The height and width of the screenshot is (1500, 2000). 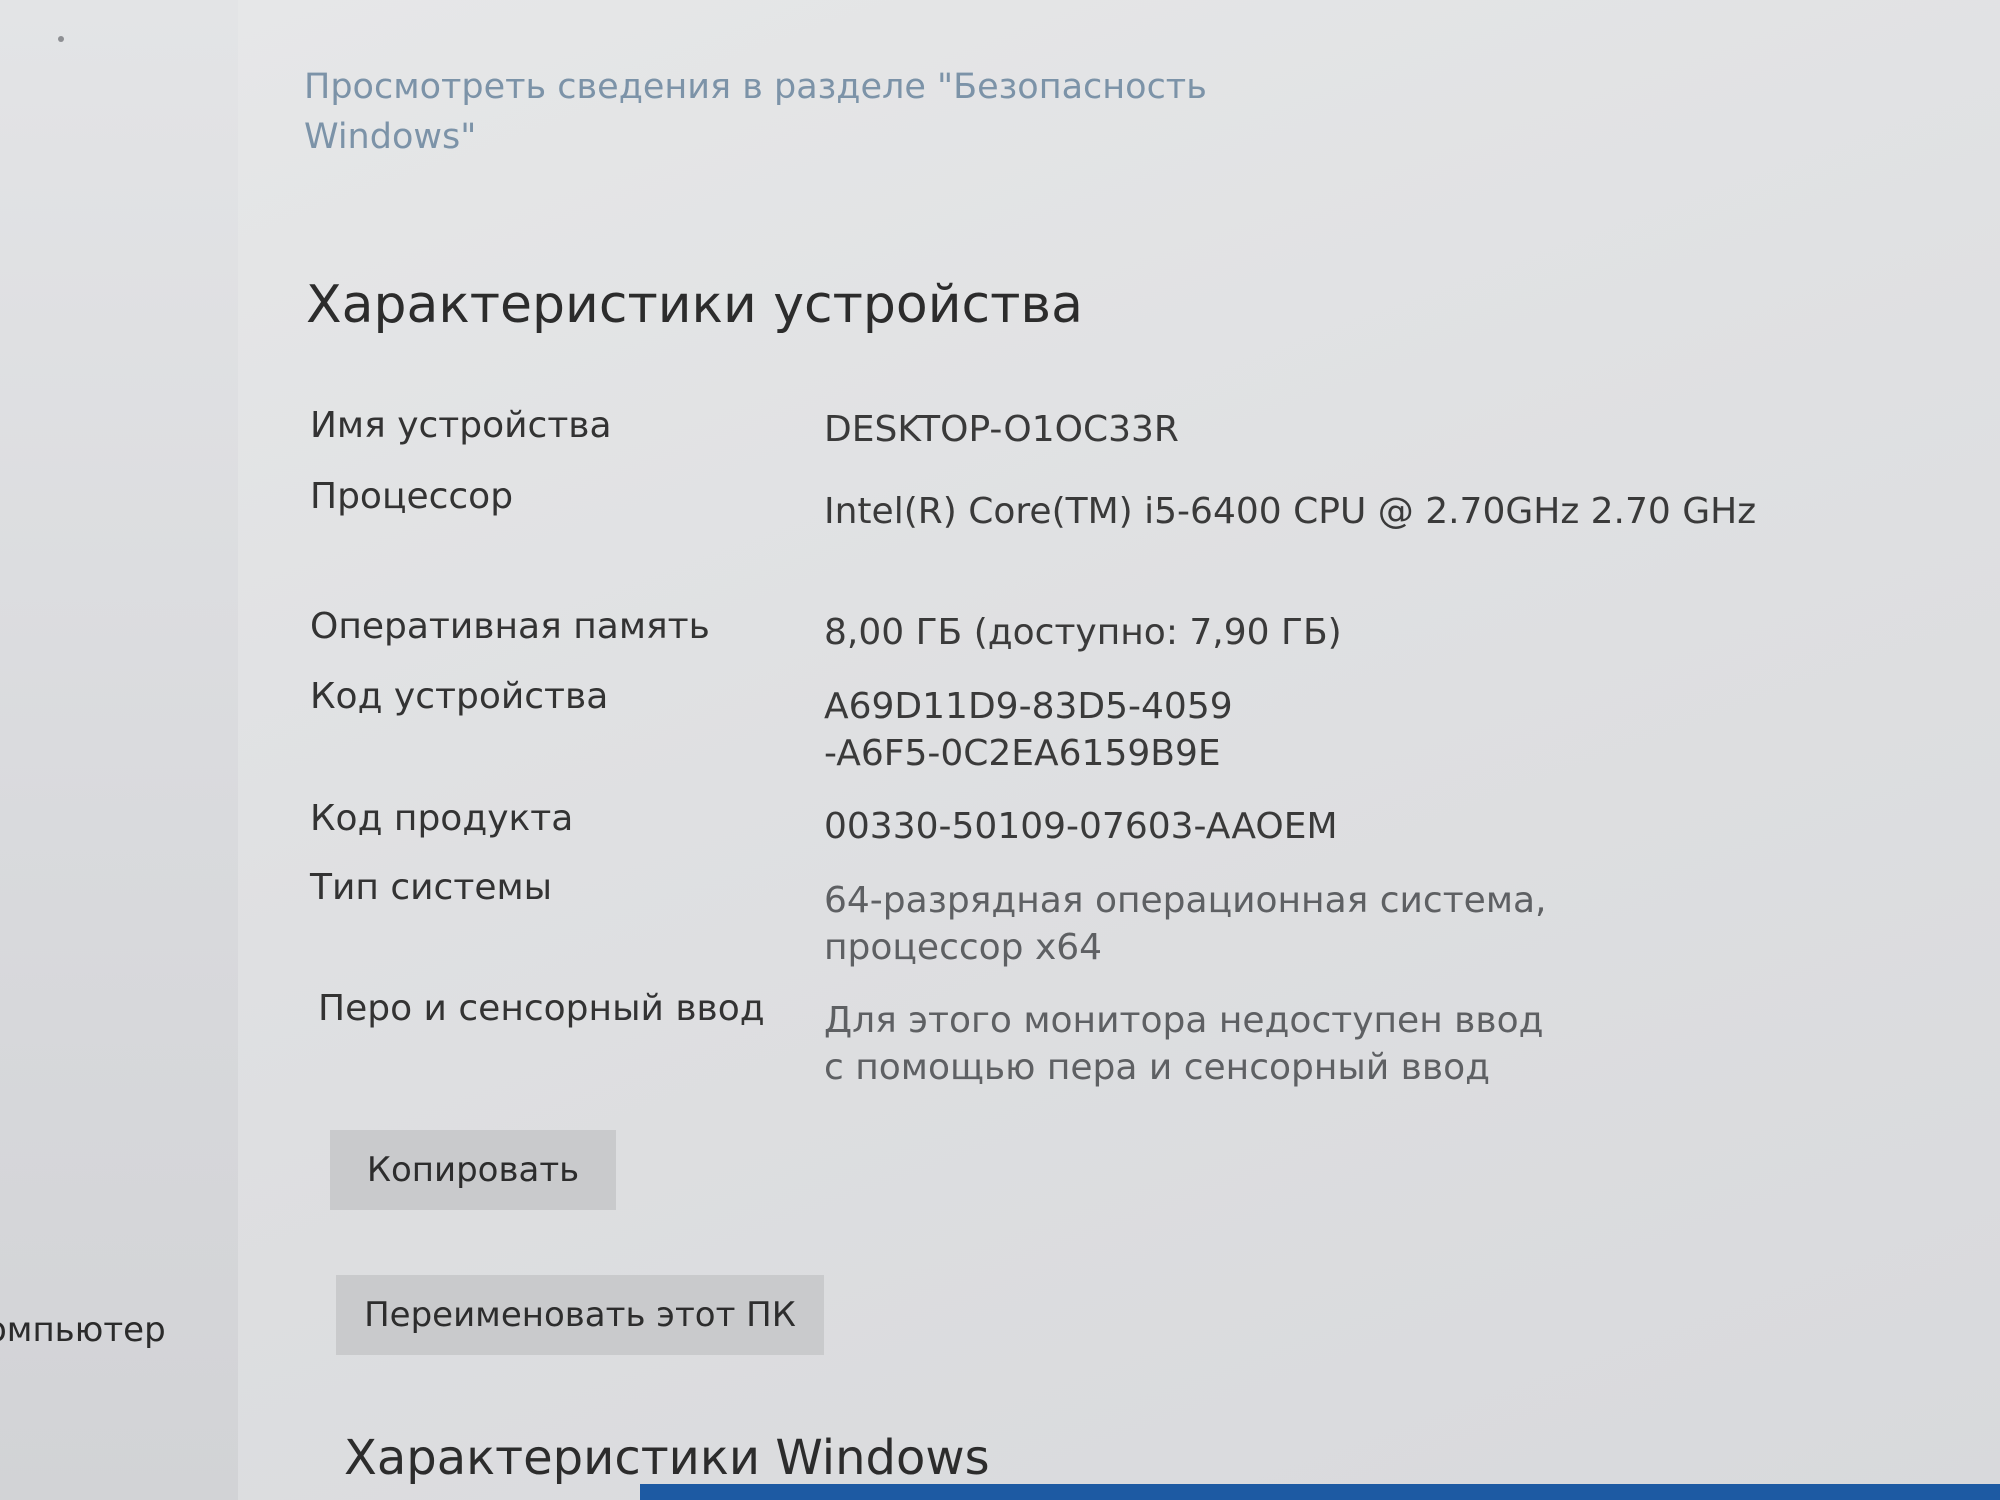 I want to click on spec-value-ram: 8,00 ГБ (доступно: 7,90 ГБ), so click(x=1083, y=632).